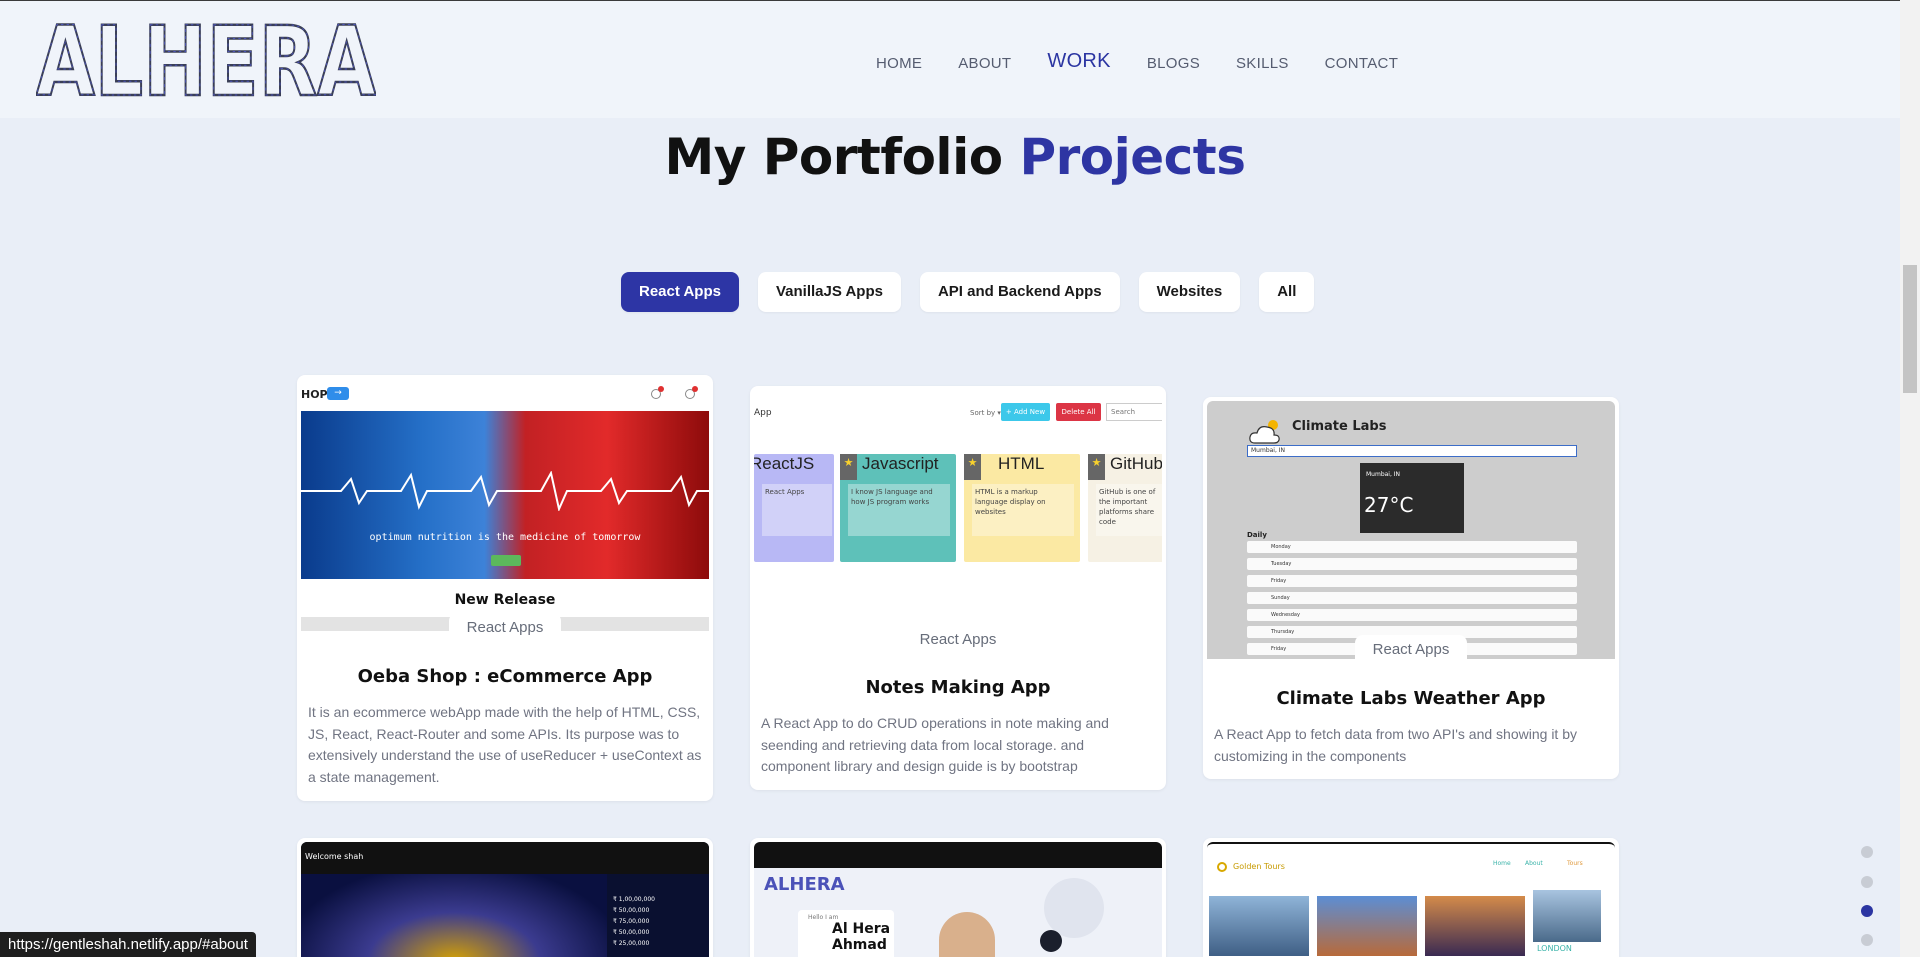 The width and height of the screenshot is (1920, 957). I want to click on section-dot-work, so click(1867, 911).